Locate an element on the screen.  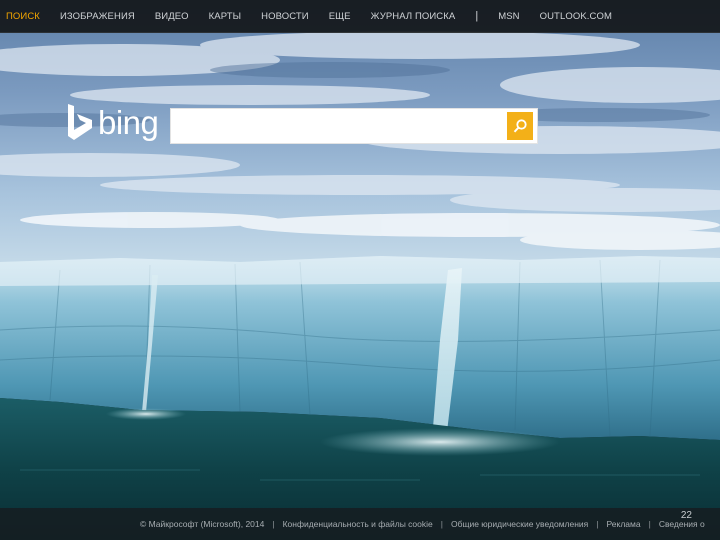
footer-link-advertise: Реклама is located at coordinates (624, 524).